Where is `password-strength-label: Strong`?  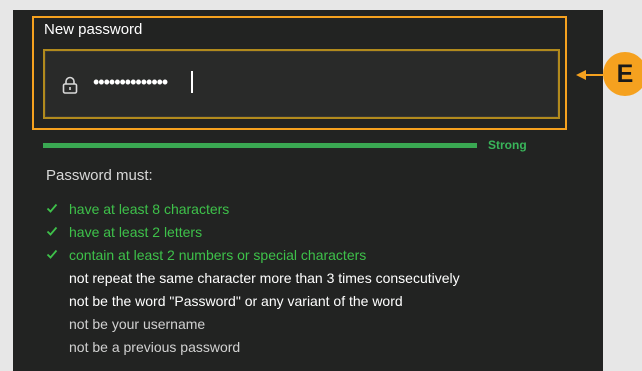 password-strength-label: Strong is located at coordinates (507, 145).